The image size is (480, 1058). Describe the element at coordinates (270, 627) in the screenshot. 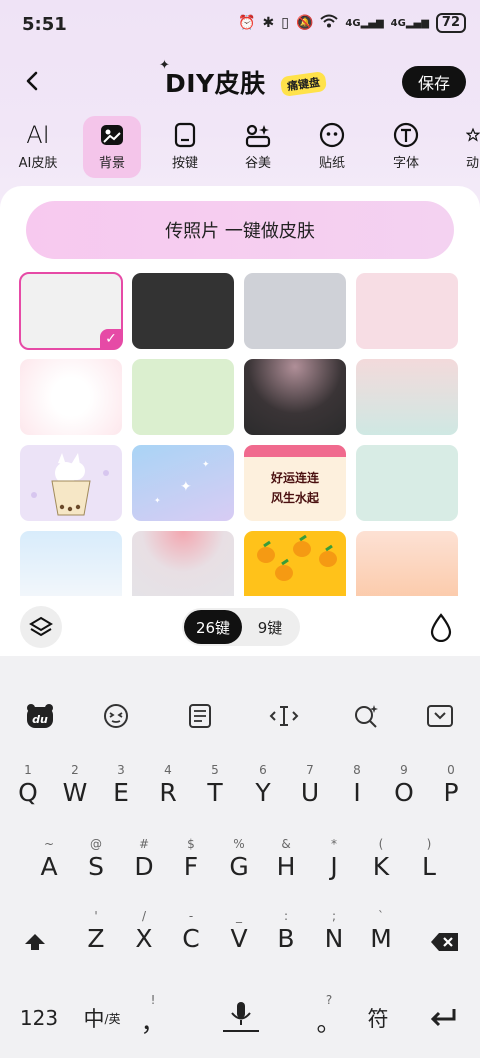

I see `mode-9-button: 9键` at that location.